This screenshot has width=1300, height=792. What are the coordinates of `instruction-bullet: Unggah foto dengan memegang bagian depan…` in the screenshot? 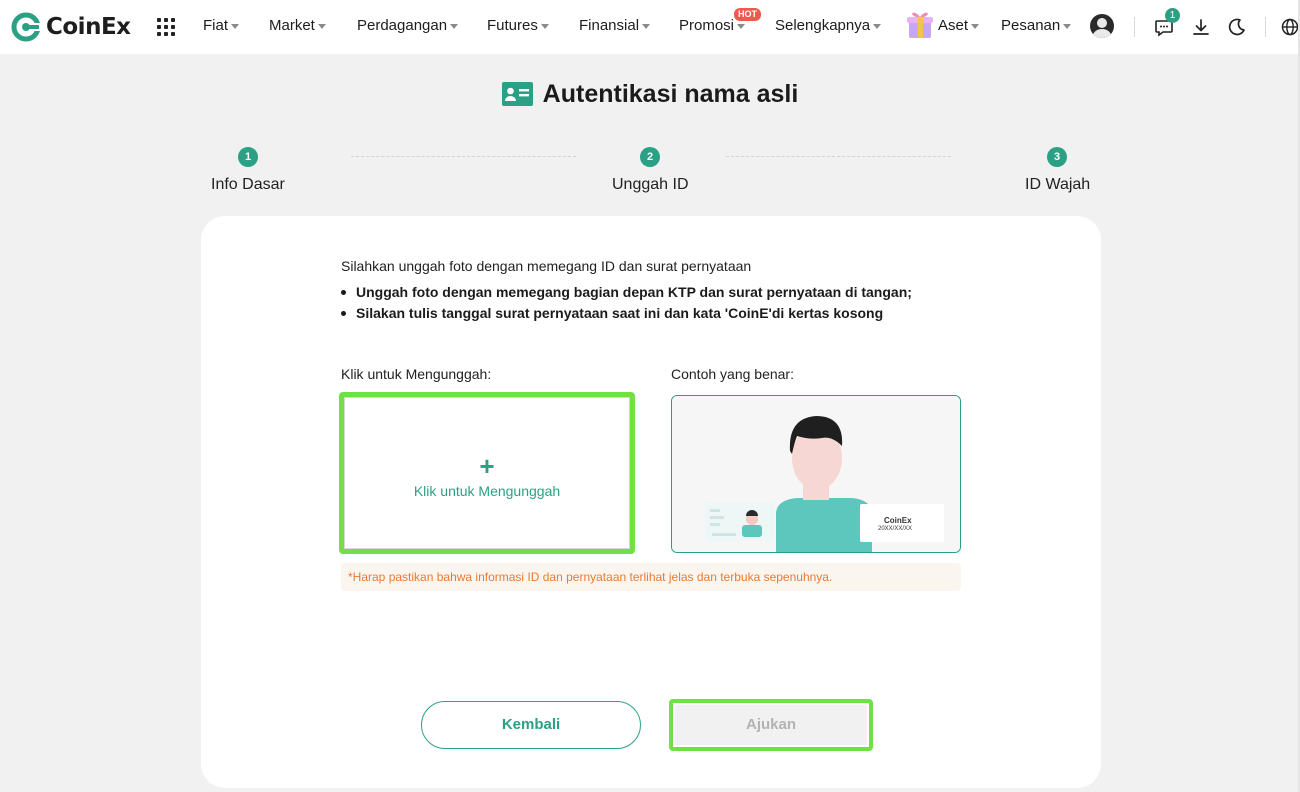 It's located at (626, 292).